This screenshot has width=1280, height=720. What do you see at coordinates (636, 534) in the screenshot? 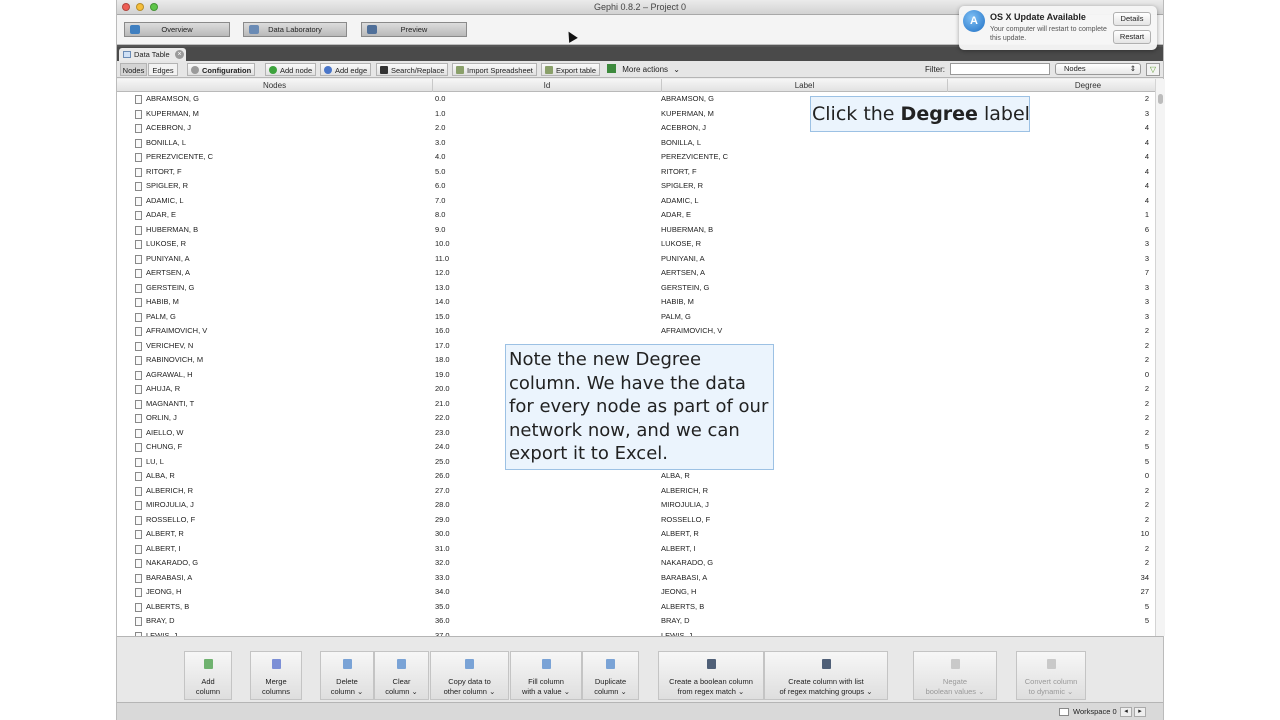
I see `table-row: ALBERT, R 30.0 ALBERT, R 10` at bounding box center [636, 534].